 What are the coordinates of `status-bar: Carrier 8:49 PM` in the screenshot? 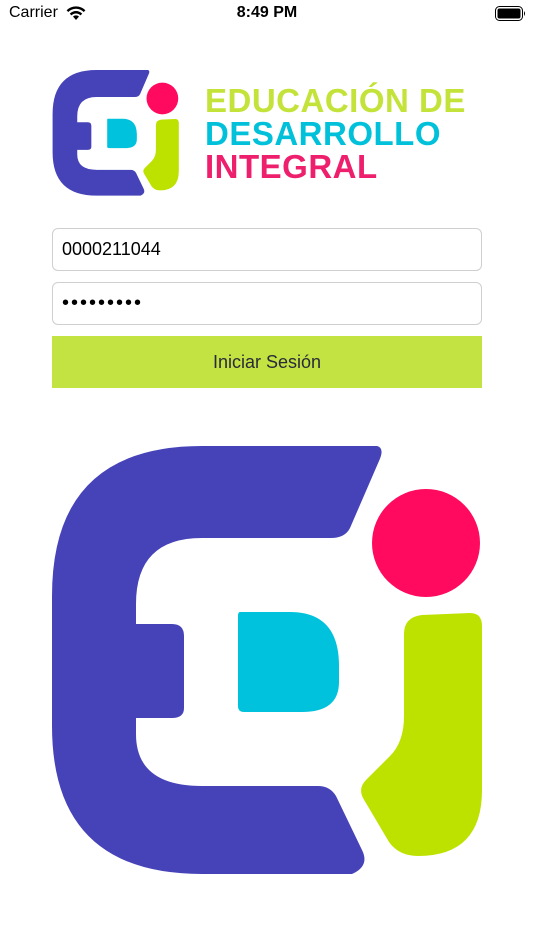 It's located at (267, 14).